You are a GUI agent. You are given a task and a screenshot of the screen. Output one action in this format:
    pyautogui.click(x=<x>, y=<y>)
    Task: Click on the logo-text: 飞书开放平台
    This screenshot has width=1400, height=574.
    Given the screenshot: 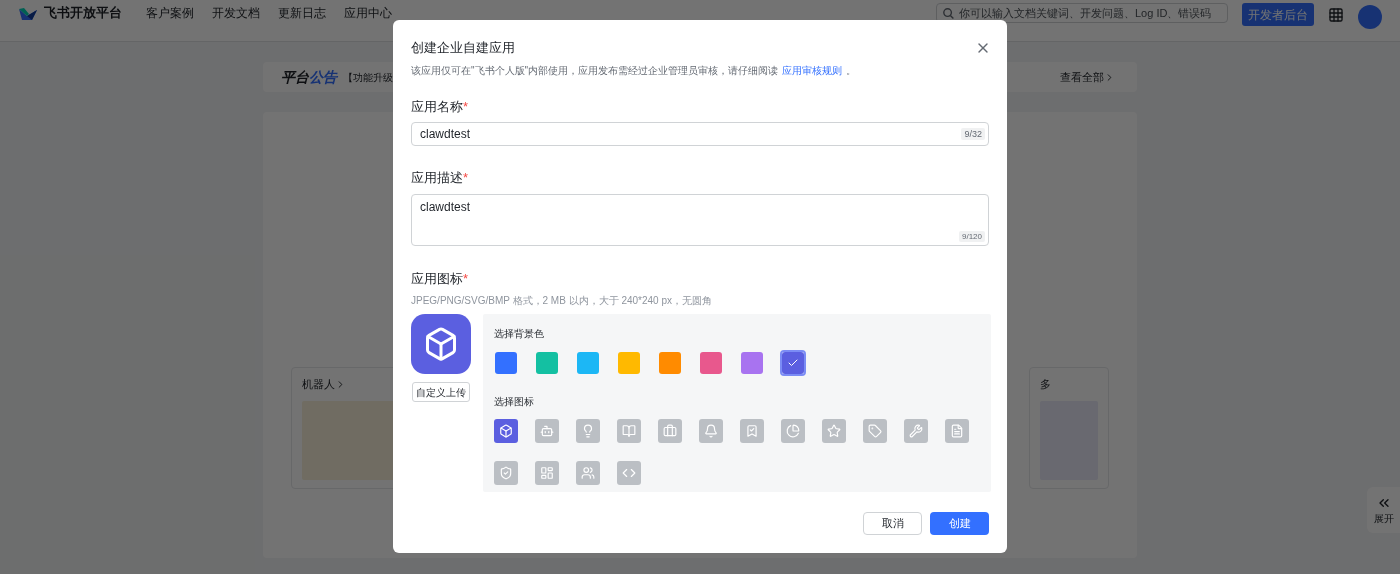 What is the action you would take?
    pyautogui.click(x=83, y=13)
    